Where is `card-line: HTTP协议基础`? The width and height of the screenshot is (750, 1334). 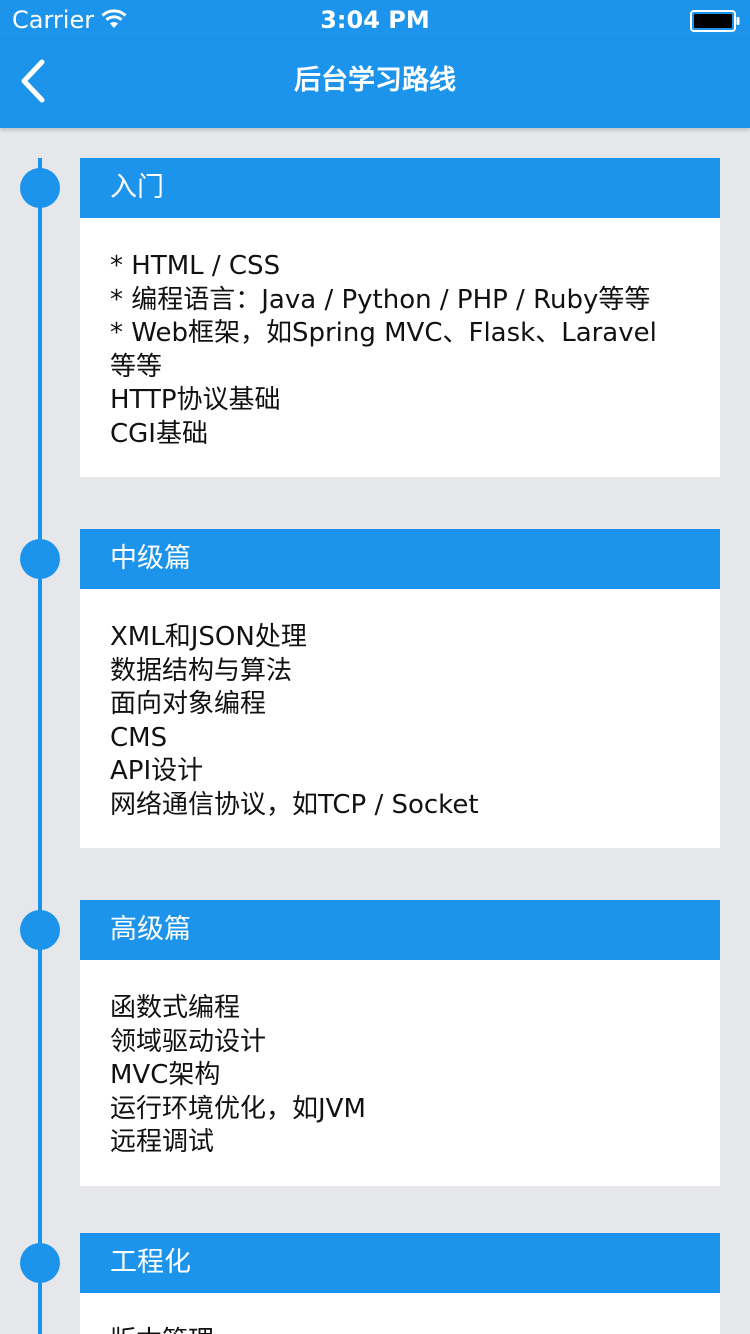 card-line: HTTP协议基础 is located at coordinates (195, 400).